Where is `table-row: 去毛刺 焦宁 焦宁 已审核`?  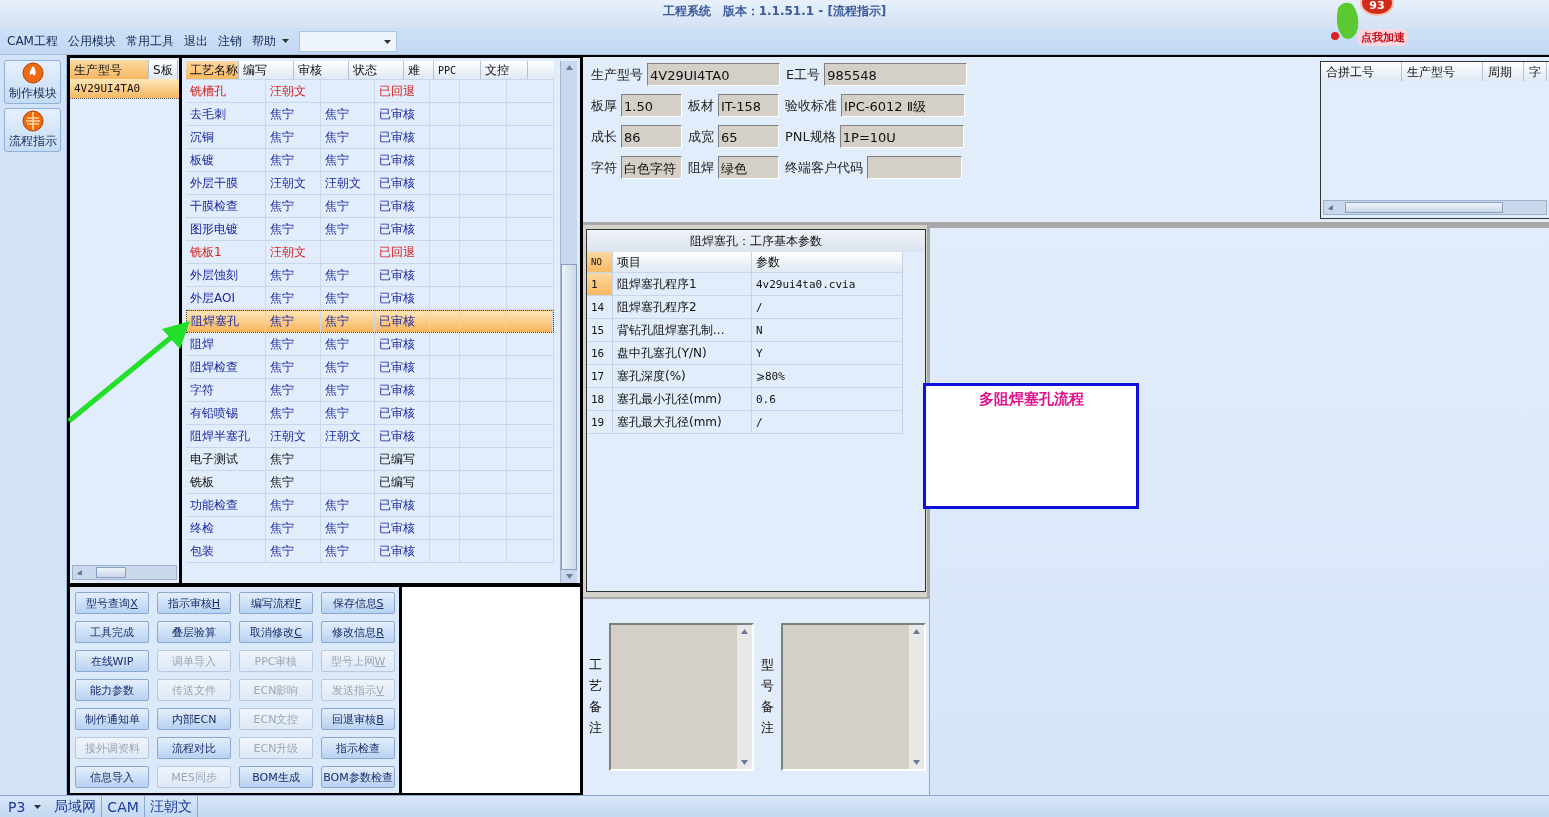
table-row: 去毛刺 焦宁 焦宁 已审核 is located at coordinates (370, 114).